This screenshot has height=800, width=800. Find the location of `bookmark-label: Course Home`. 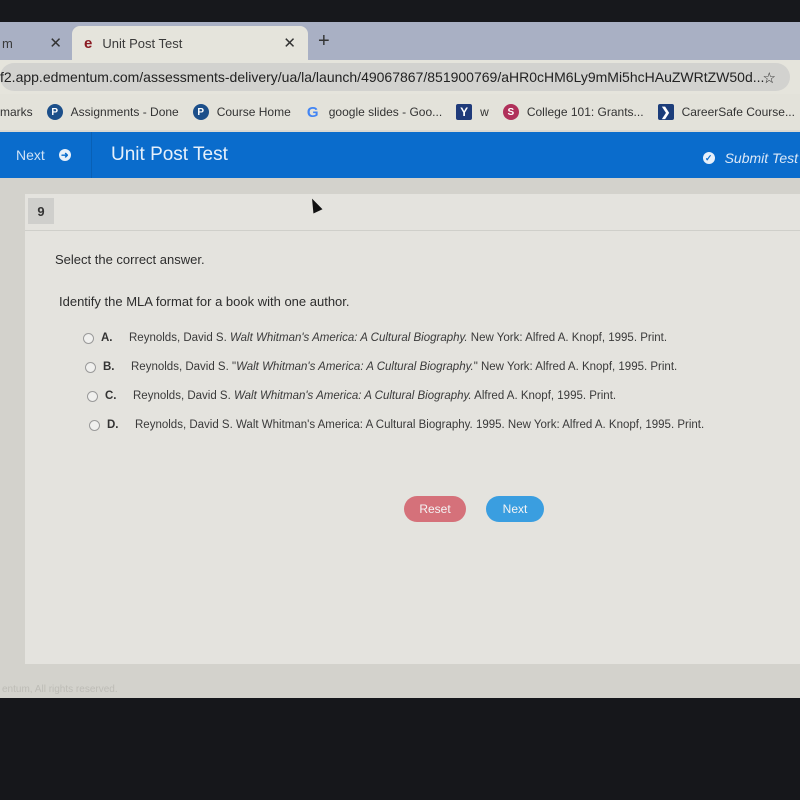

bookmark-label: Course Home is located at coordinates (253, 112).